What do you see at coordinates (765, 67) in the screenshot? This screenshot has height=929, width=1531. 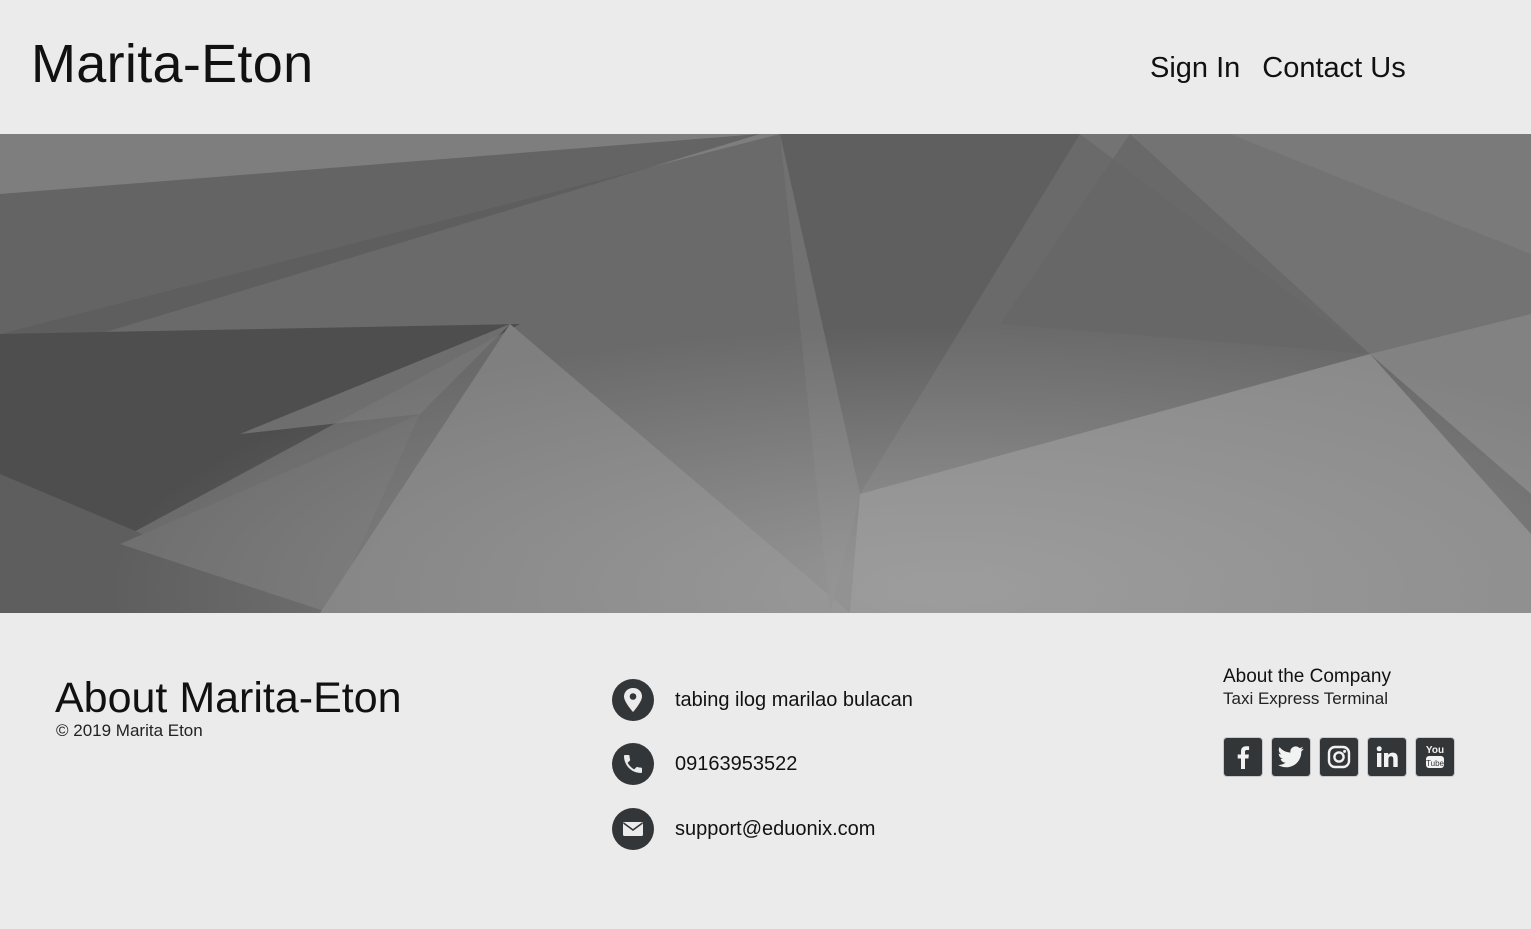 I see `site-header: Marita-Eton Sign In Contact Us` at bounding box center [765, 67].